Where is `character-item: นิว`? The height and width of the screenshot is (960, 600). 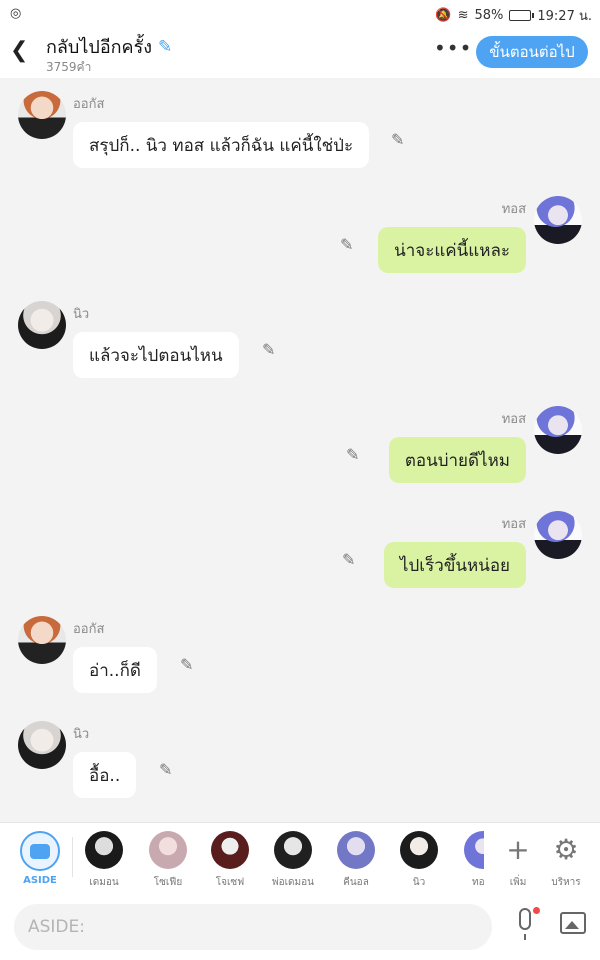
character-item: นิว is located at coordinates (419, 860).